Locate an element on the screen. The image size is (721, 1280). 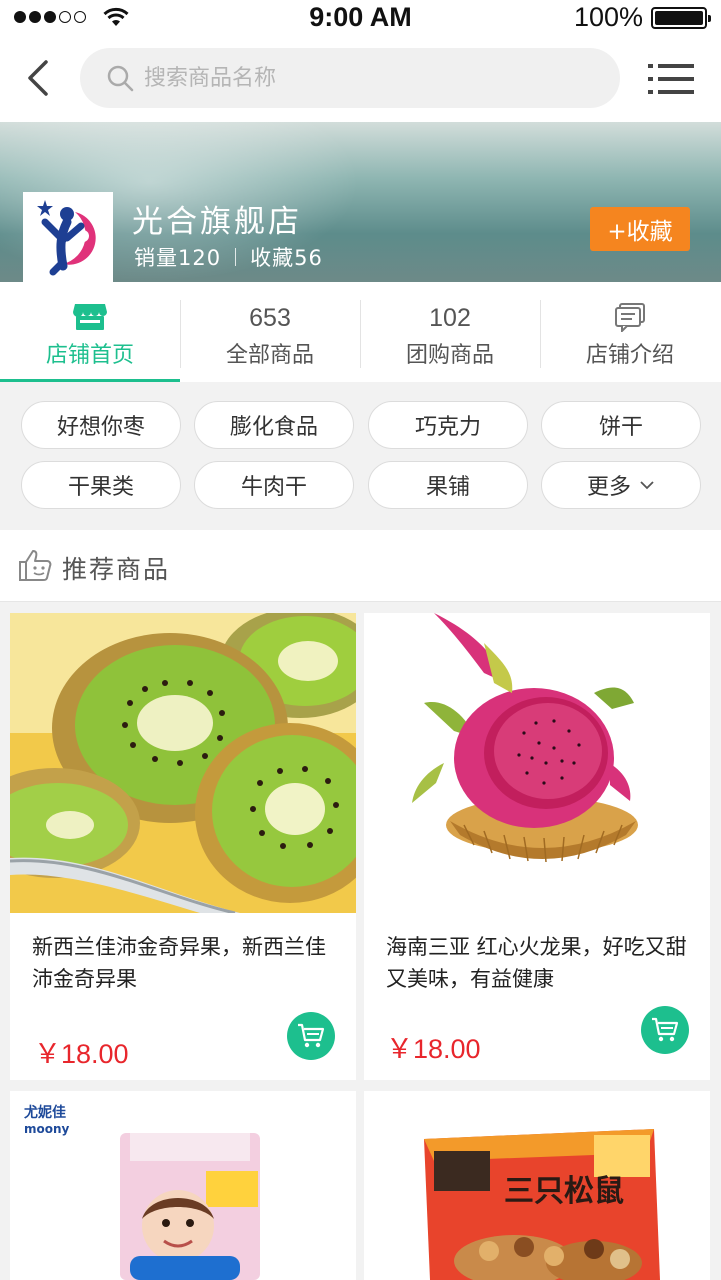
tab-store-intro: 店铺介绍 is located at coordinates (630, 332).